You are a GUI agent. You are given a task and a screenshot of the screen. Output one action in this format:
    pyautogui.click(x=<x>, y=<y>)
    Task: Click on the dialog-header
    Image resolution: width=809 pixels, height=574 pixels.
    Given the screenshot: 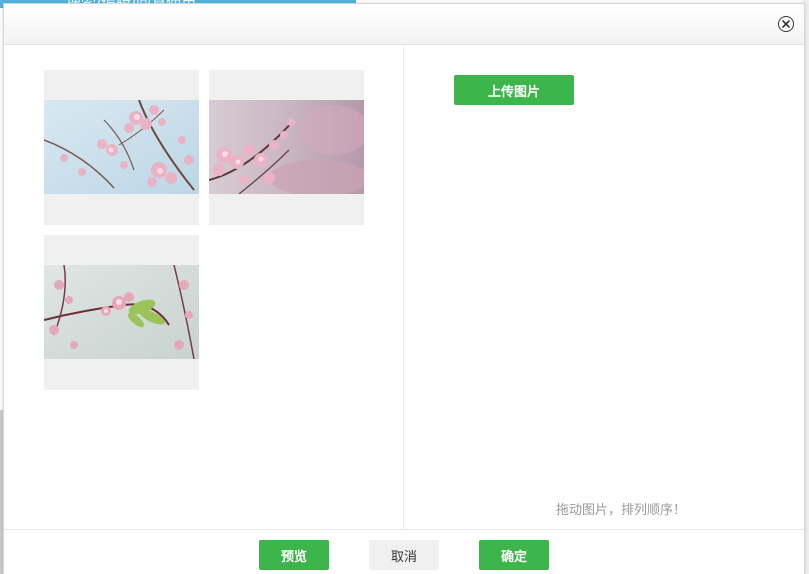 What is the action you would take?
    pyautogui.click(x=404, y=24)
    